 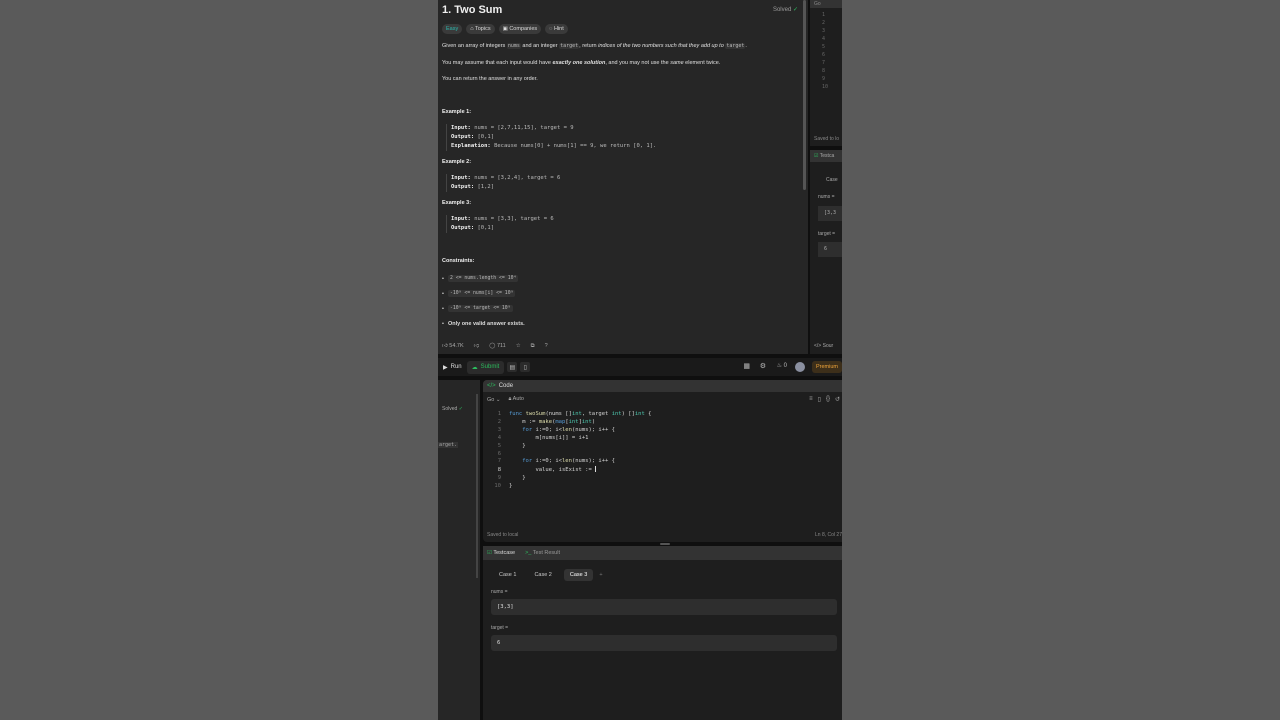 I want to click on text: Given an array of integers, so click(x=474, y=46).